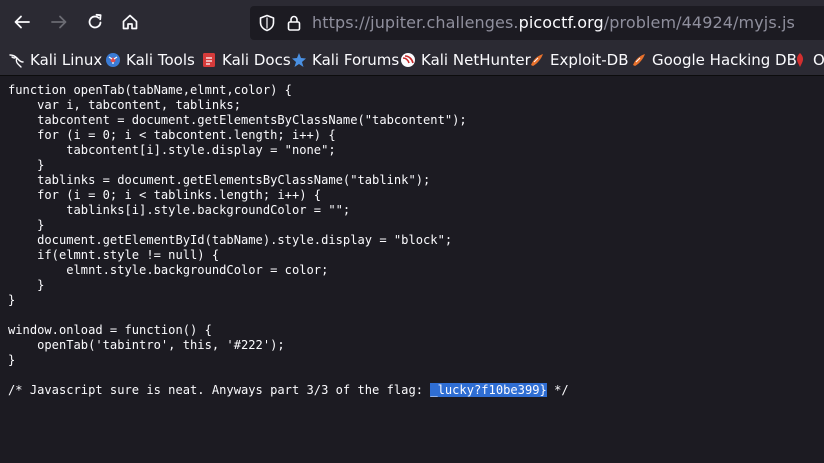 Image resolution: width=824 pixels, height=463 pixels. I want to click on kali-docs-icon, so click(209, 60).